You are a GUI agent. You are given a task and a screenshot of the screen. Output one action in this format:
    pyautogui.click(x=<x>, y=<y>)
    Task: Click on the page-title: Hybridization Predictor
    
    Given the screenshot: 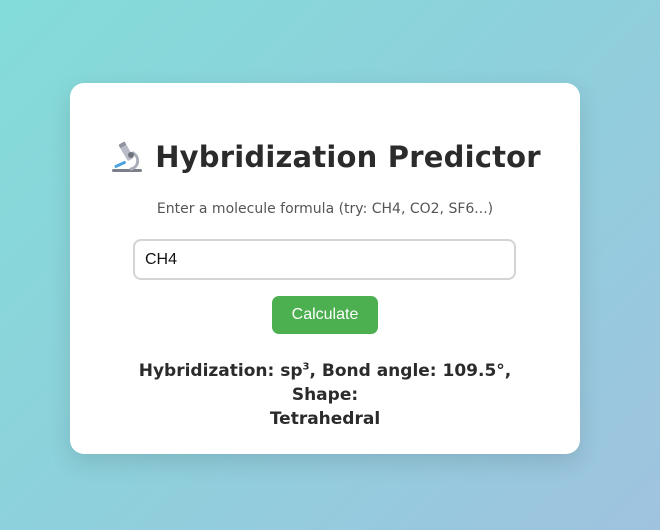 What is the action you would take?
    pyautogui.click(x=348, y=157)
    